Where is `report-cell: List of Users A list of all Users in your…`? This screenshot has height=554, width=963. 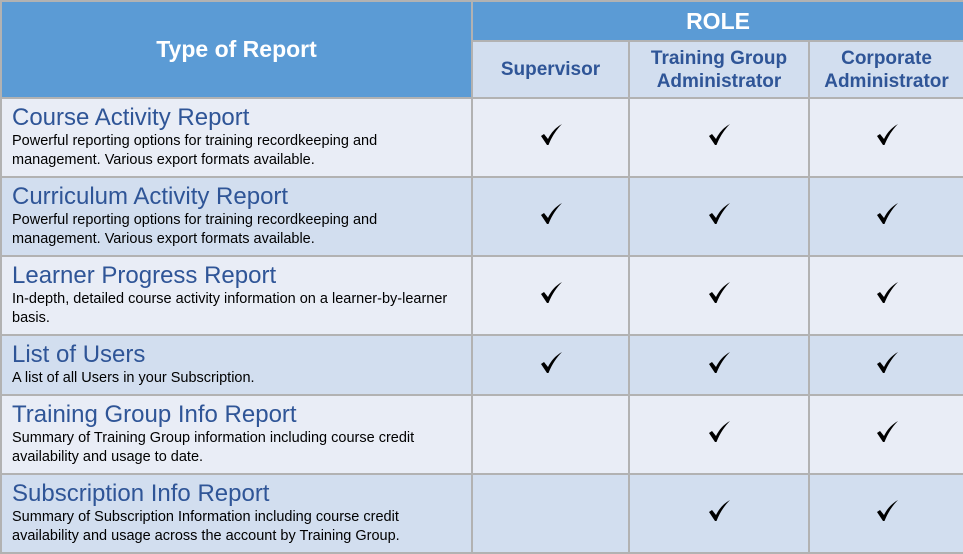 report-cell: List of Users A list of all Users in your… is located at coordinates (236, 365).